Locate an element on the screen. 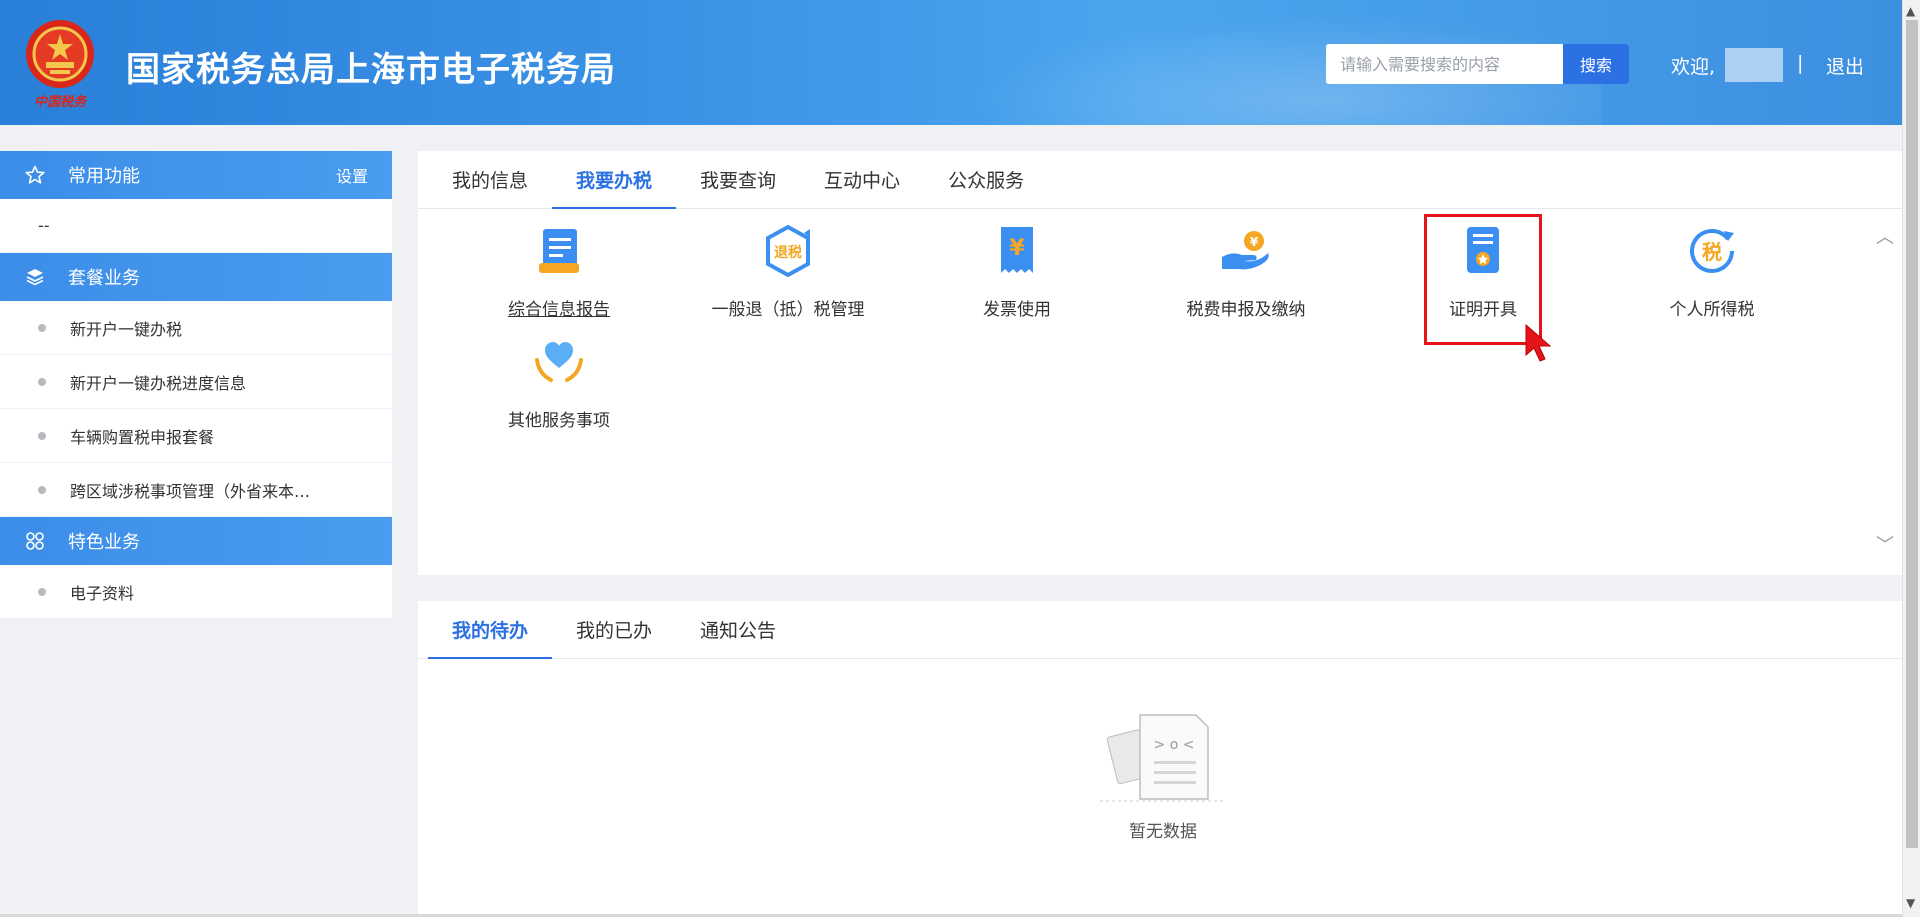  scrollbar-thumb is located at coordinates (1912, 434).